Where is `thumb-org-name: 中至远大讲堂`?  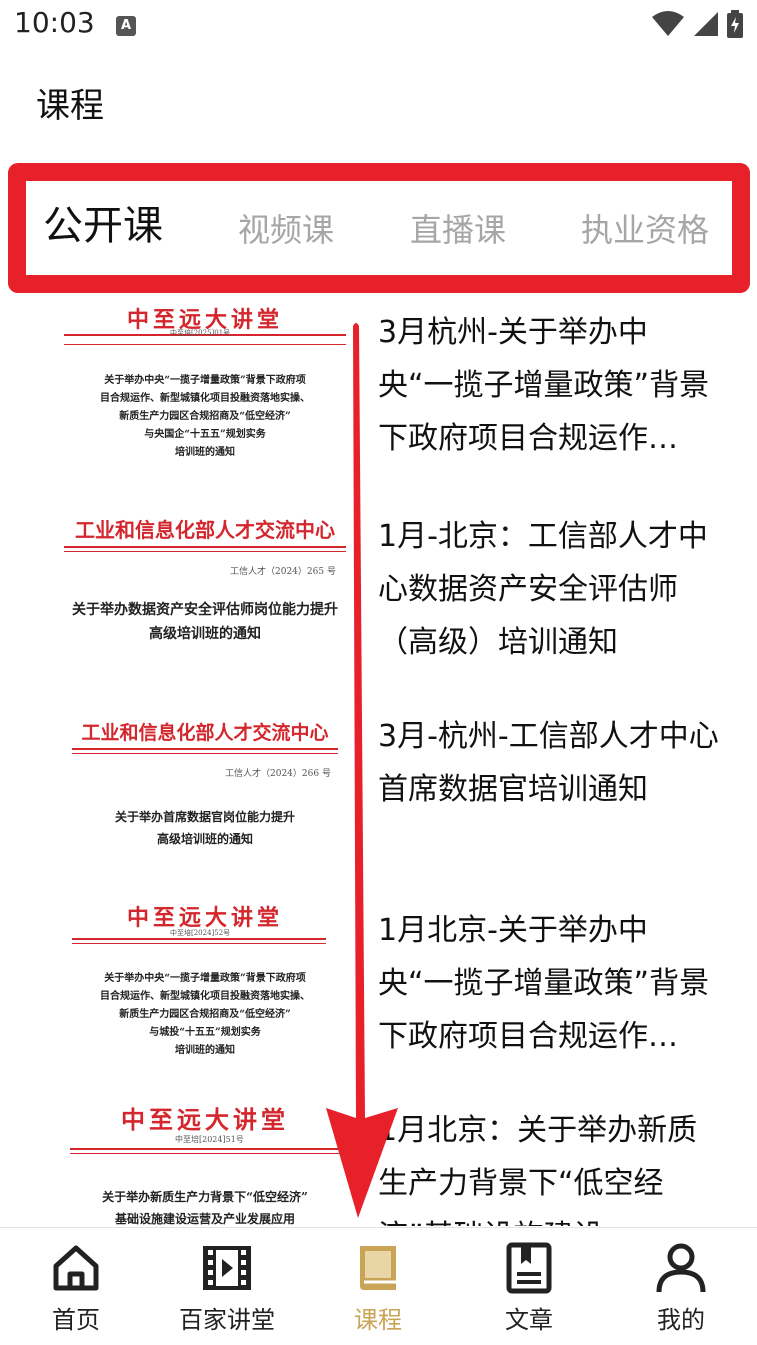
thumb-org-name: 中至远大讲堂 is located at coordinates (205, 1119).